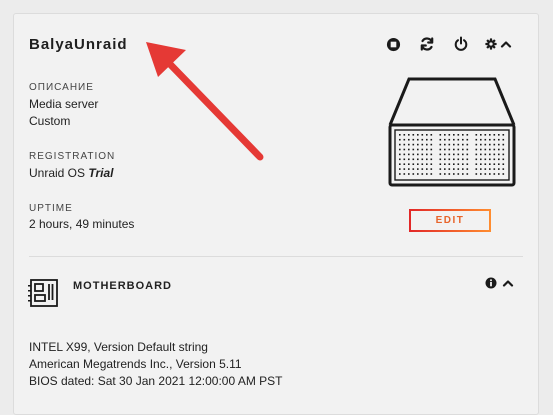 This screenshot has height=415, width=553. Describe the element at coordinates (491, 283) in the screenshot. I see `info-icon` at that location.